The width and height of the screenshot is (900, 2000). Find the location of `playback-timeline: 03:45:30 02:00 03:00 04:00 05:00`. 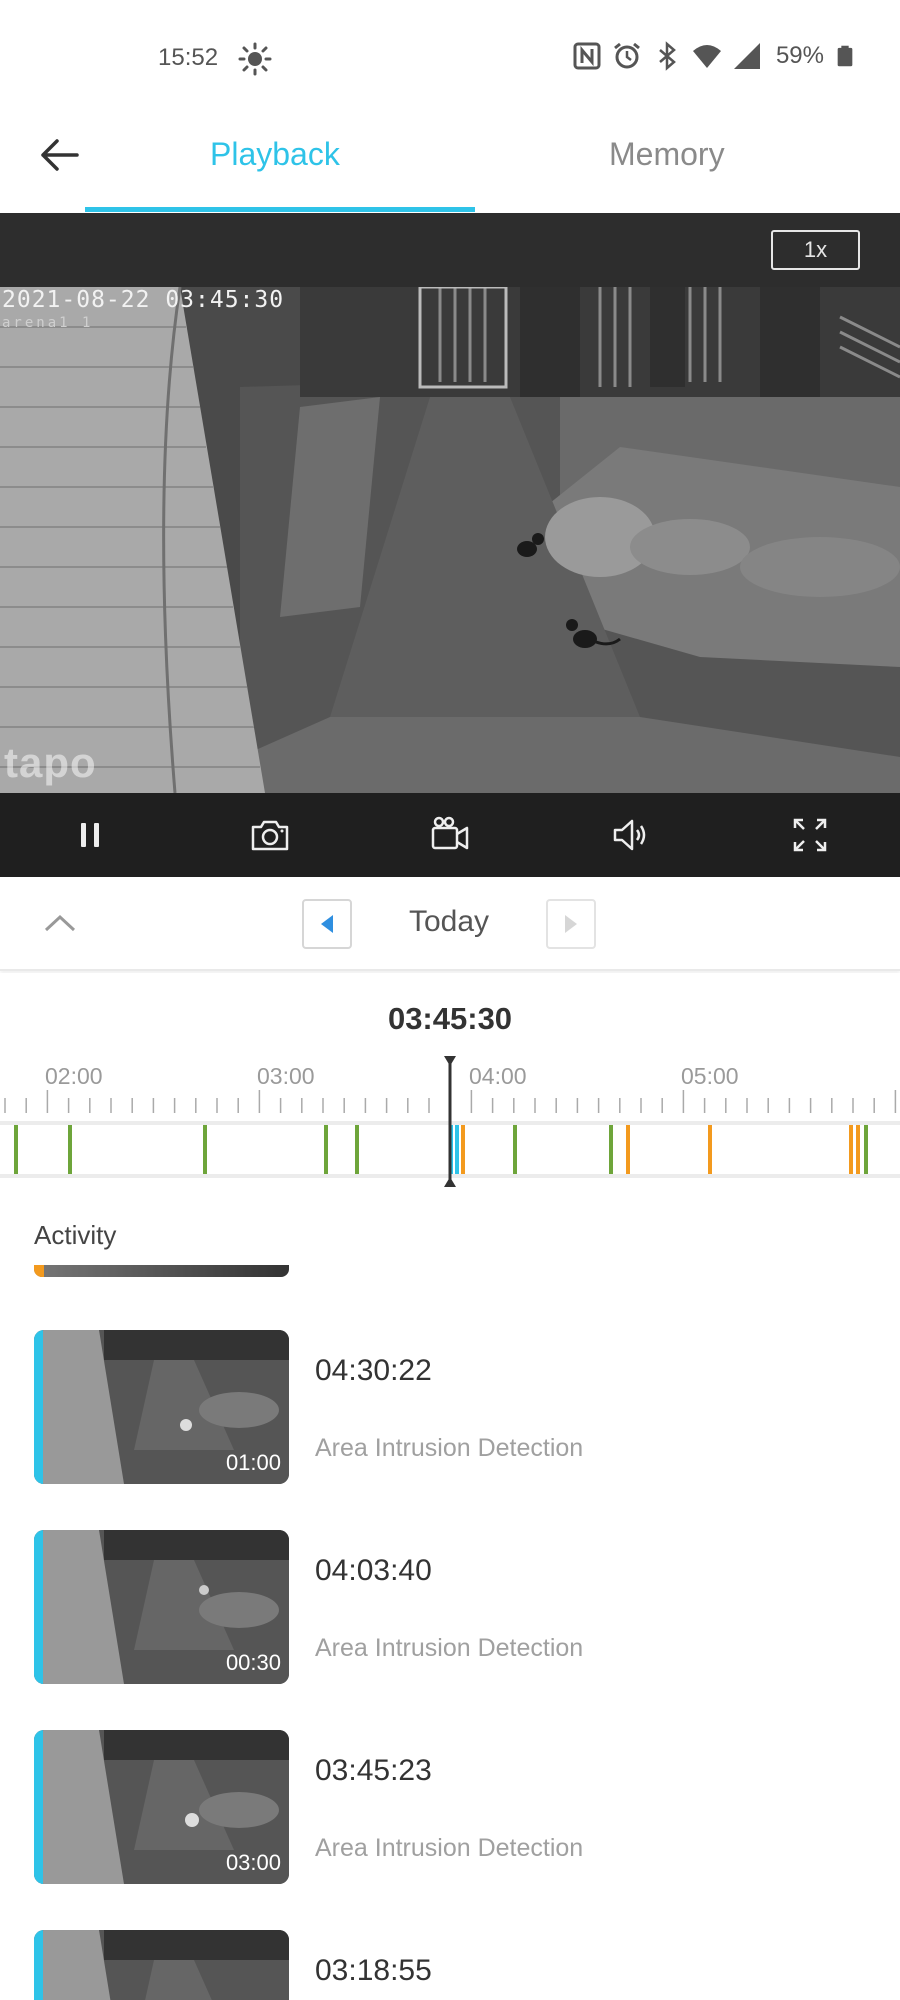

playback-timeline: 03:45:30 02:00 03:00 04:00 05:00 is located at coordinates (450, 1081).